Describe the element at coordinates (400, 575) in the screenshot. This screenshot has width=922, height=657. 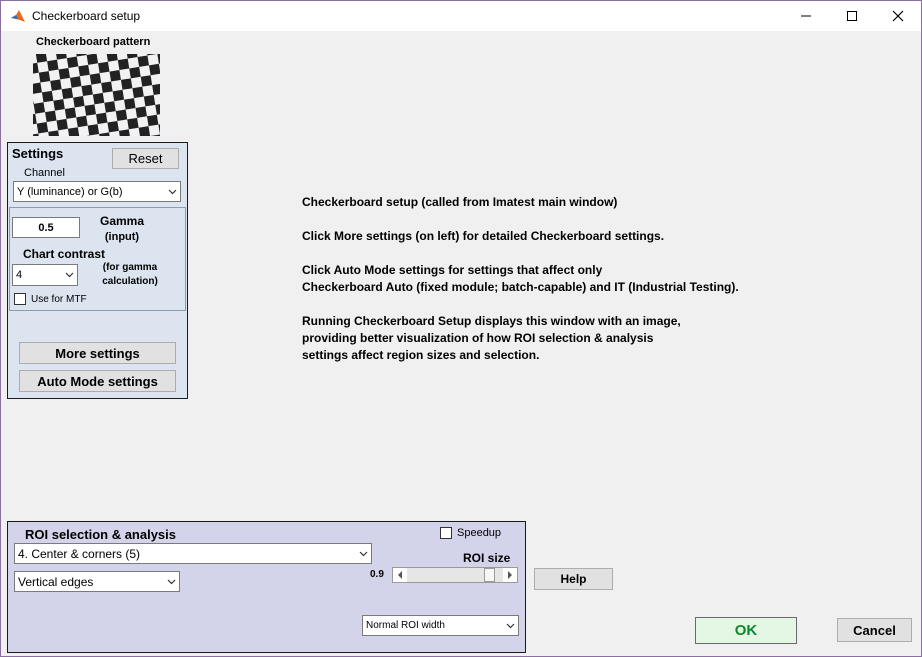
I see `slider-left-arrow-icon` at that location.